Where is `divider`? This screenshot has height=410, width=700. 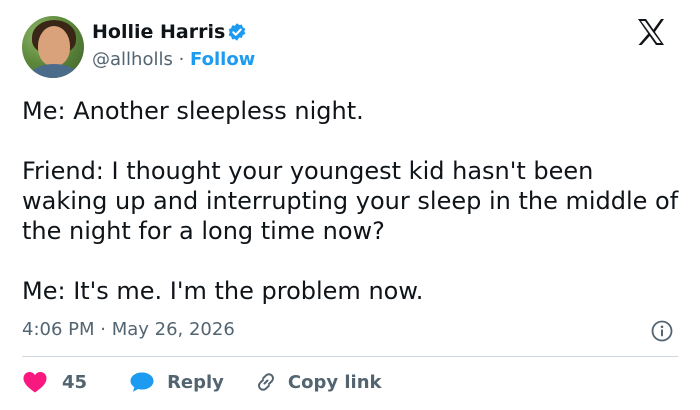 divider is located at coordinates (350, 356).